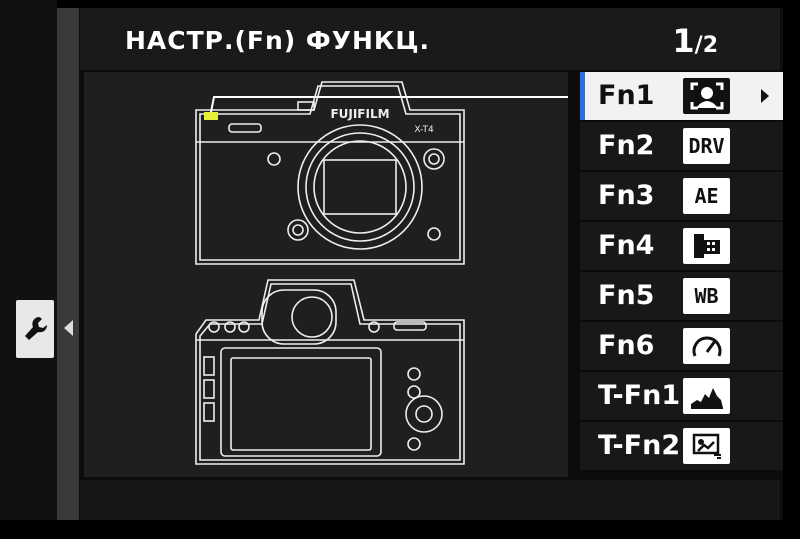 Image resolution: width=800 pixels, height=539 pixels. I want to click on footer-bar, so click(430, 500).